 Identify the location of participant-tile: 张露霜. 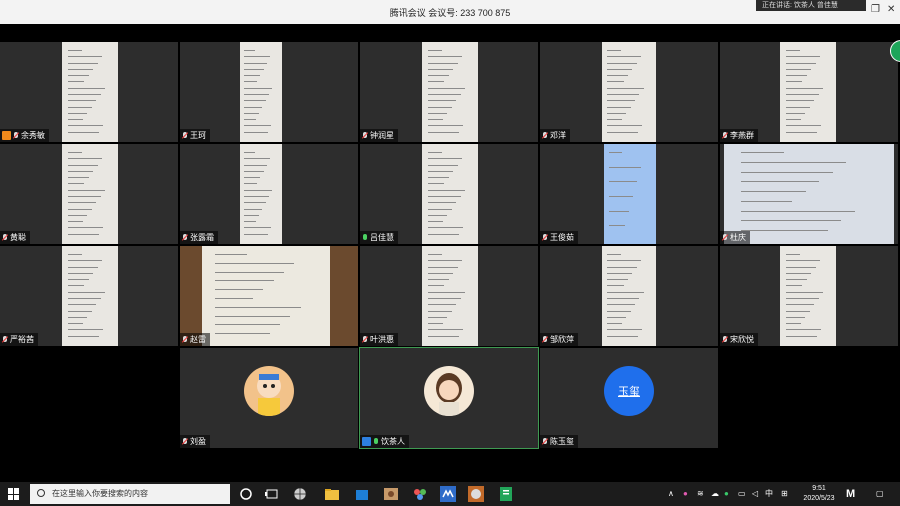
(269, 194).